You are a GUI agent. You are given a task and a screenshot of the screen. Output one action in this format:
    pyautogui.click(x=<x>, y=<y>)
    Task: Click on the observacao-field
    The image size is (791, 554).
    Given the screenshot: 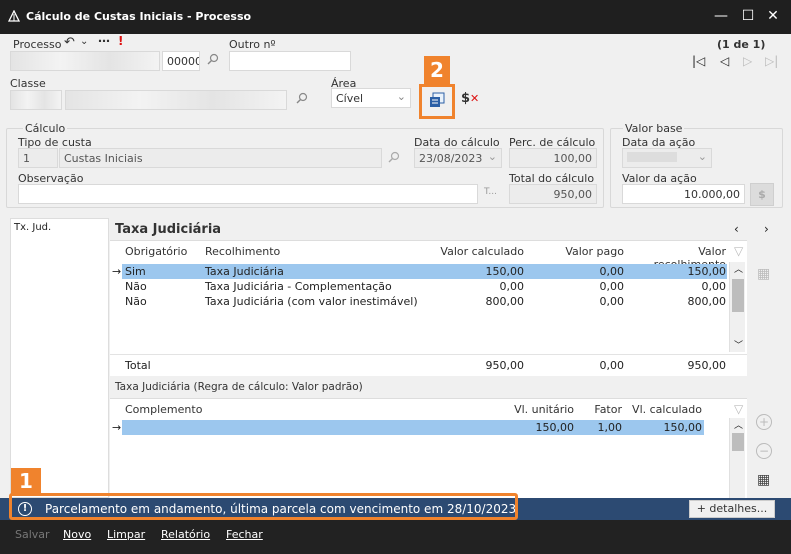 What is the action you would take?
    pyautogui.click(x=248, y=194)
    